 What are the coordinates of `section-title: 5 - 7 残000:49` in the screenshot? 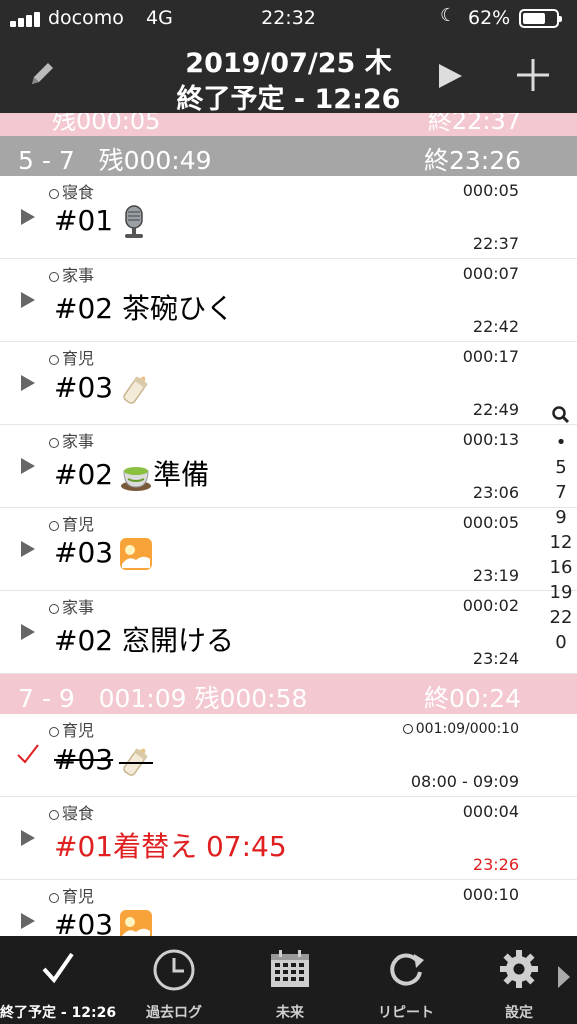 It's located at (115, 160).